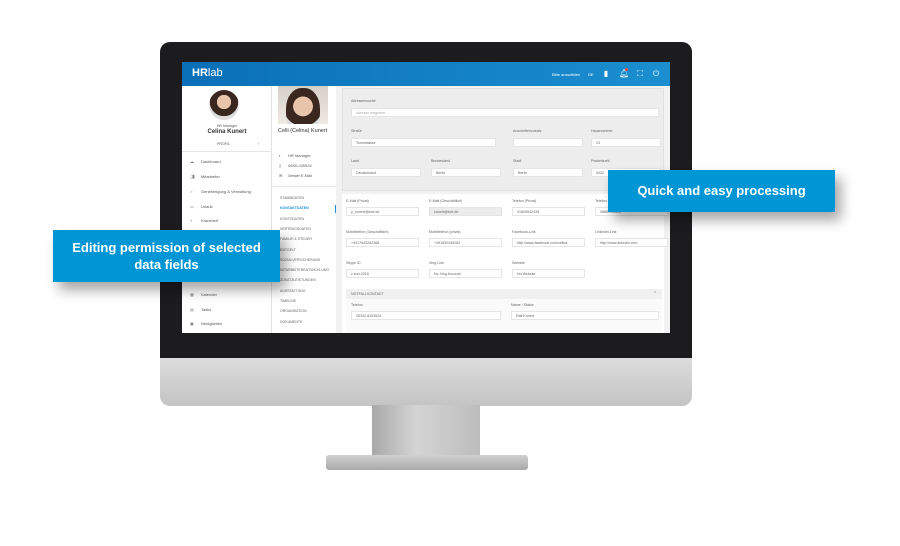 Image resolution: width=900 pixels, height=546 pixels. What do you see at coordinates (303, 105) in the screenshot?
I see `profile-photo` at bounding box center [303, 105].